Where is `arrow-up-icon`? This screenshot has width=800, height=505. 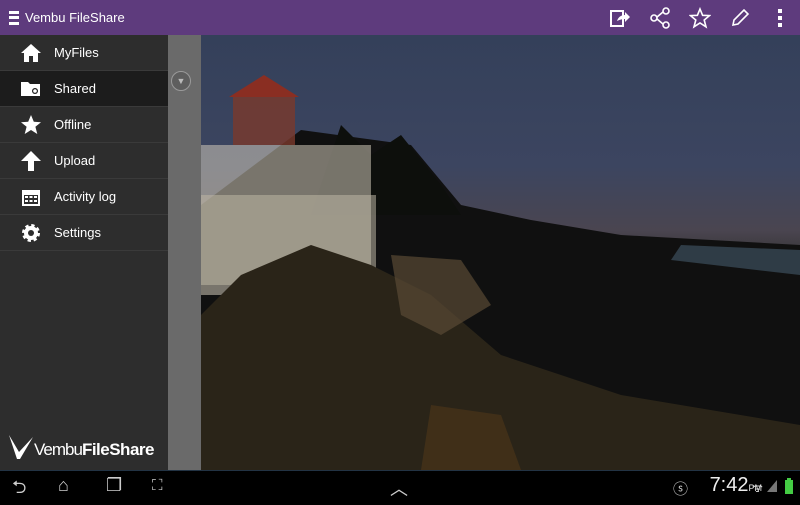
arrow-up-icon is located at coordinates (31, 161).